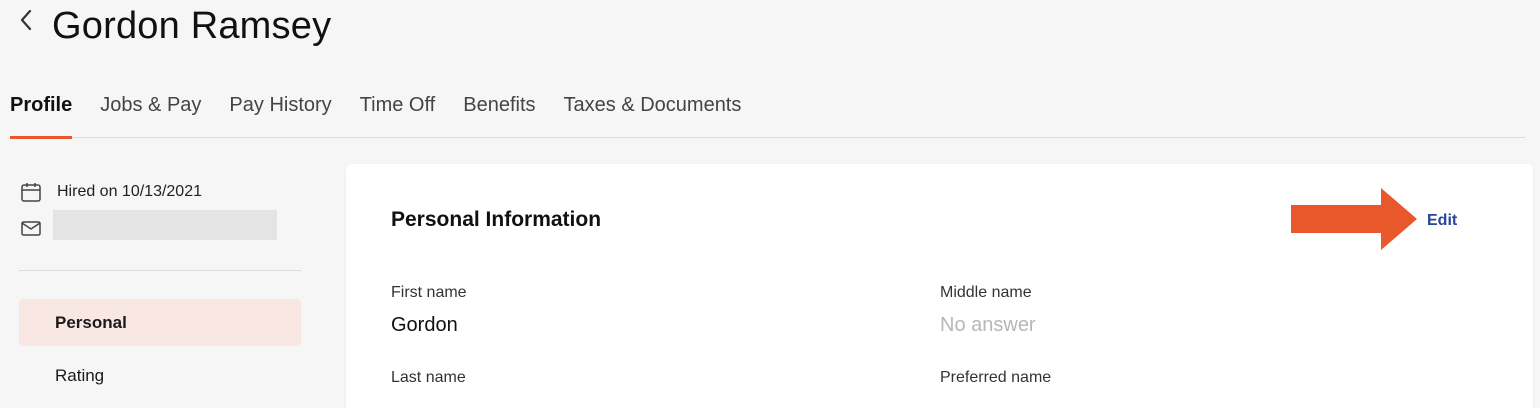 The image size is (1540, 408). Describe the element at coordinates (429, 292) in the screenshot. I see `field-label: First name` at that location.